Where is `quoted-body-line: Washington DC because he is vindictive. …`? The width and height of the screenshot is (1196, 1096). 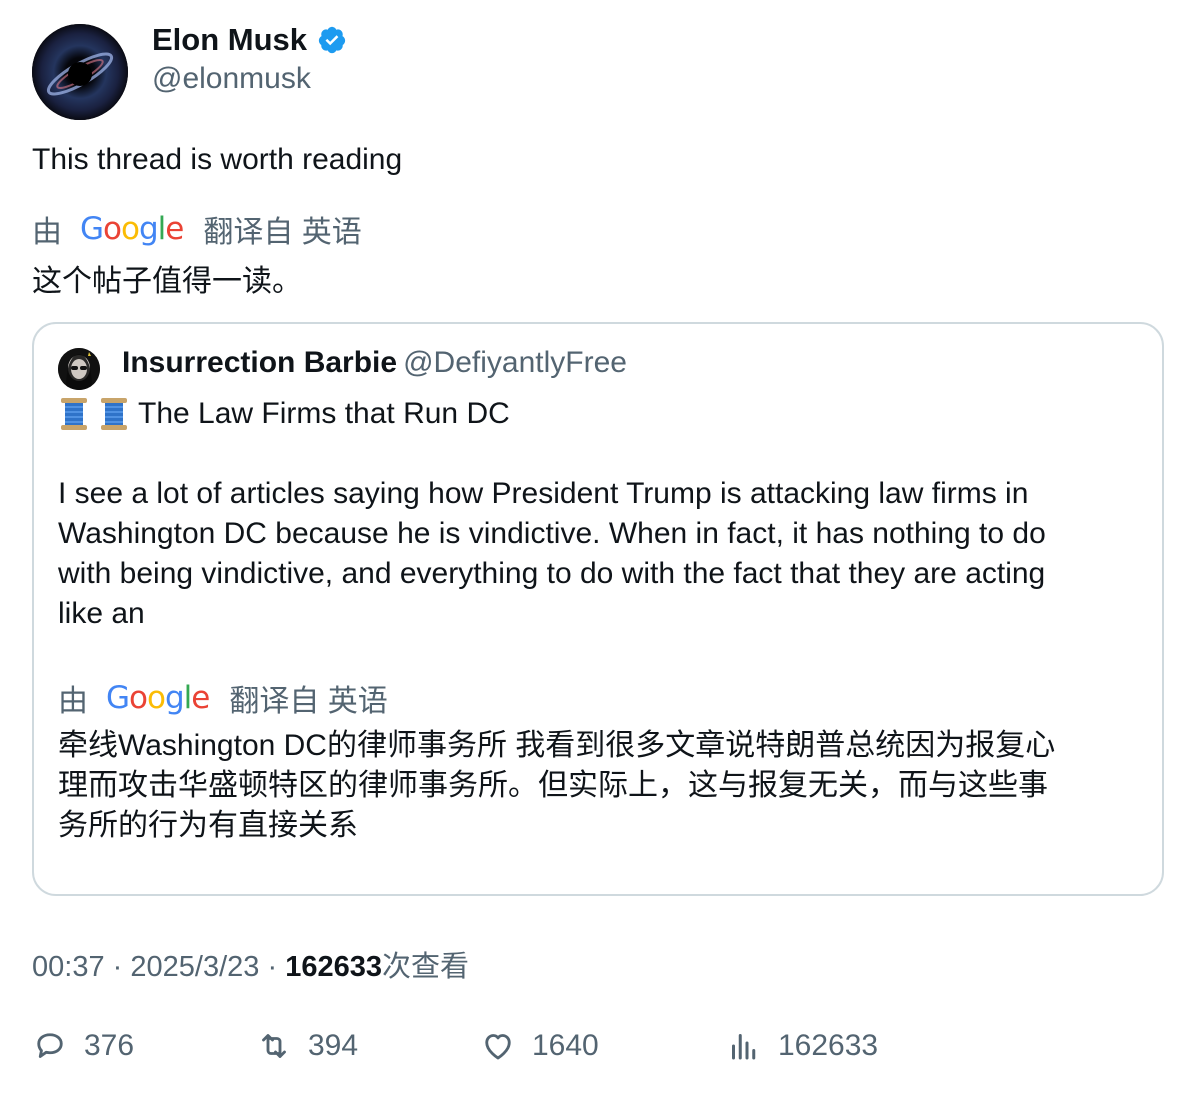 quoted-body-line: Washington DC because he is vindictive. … is located at coordinates (552, 533).